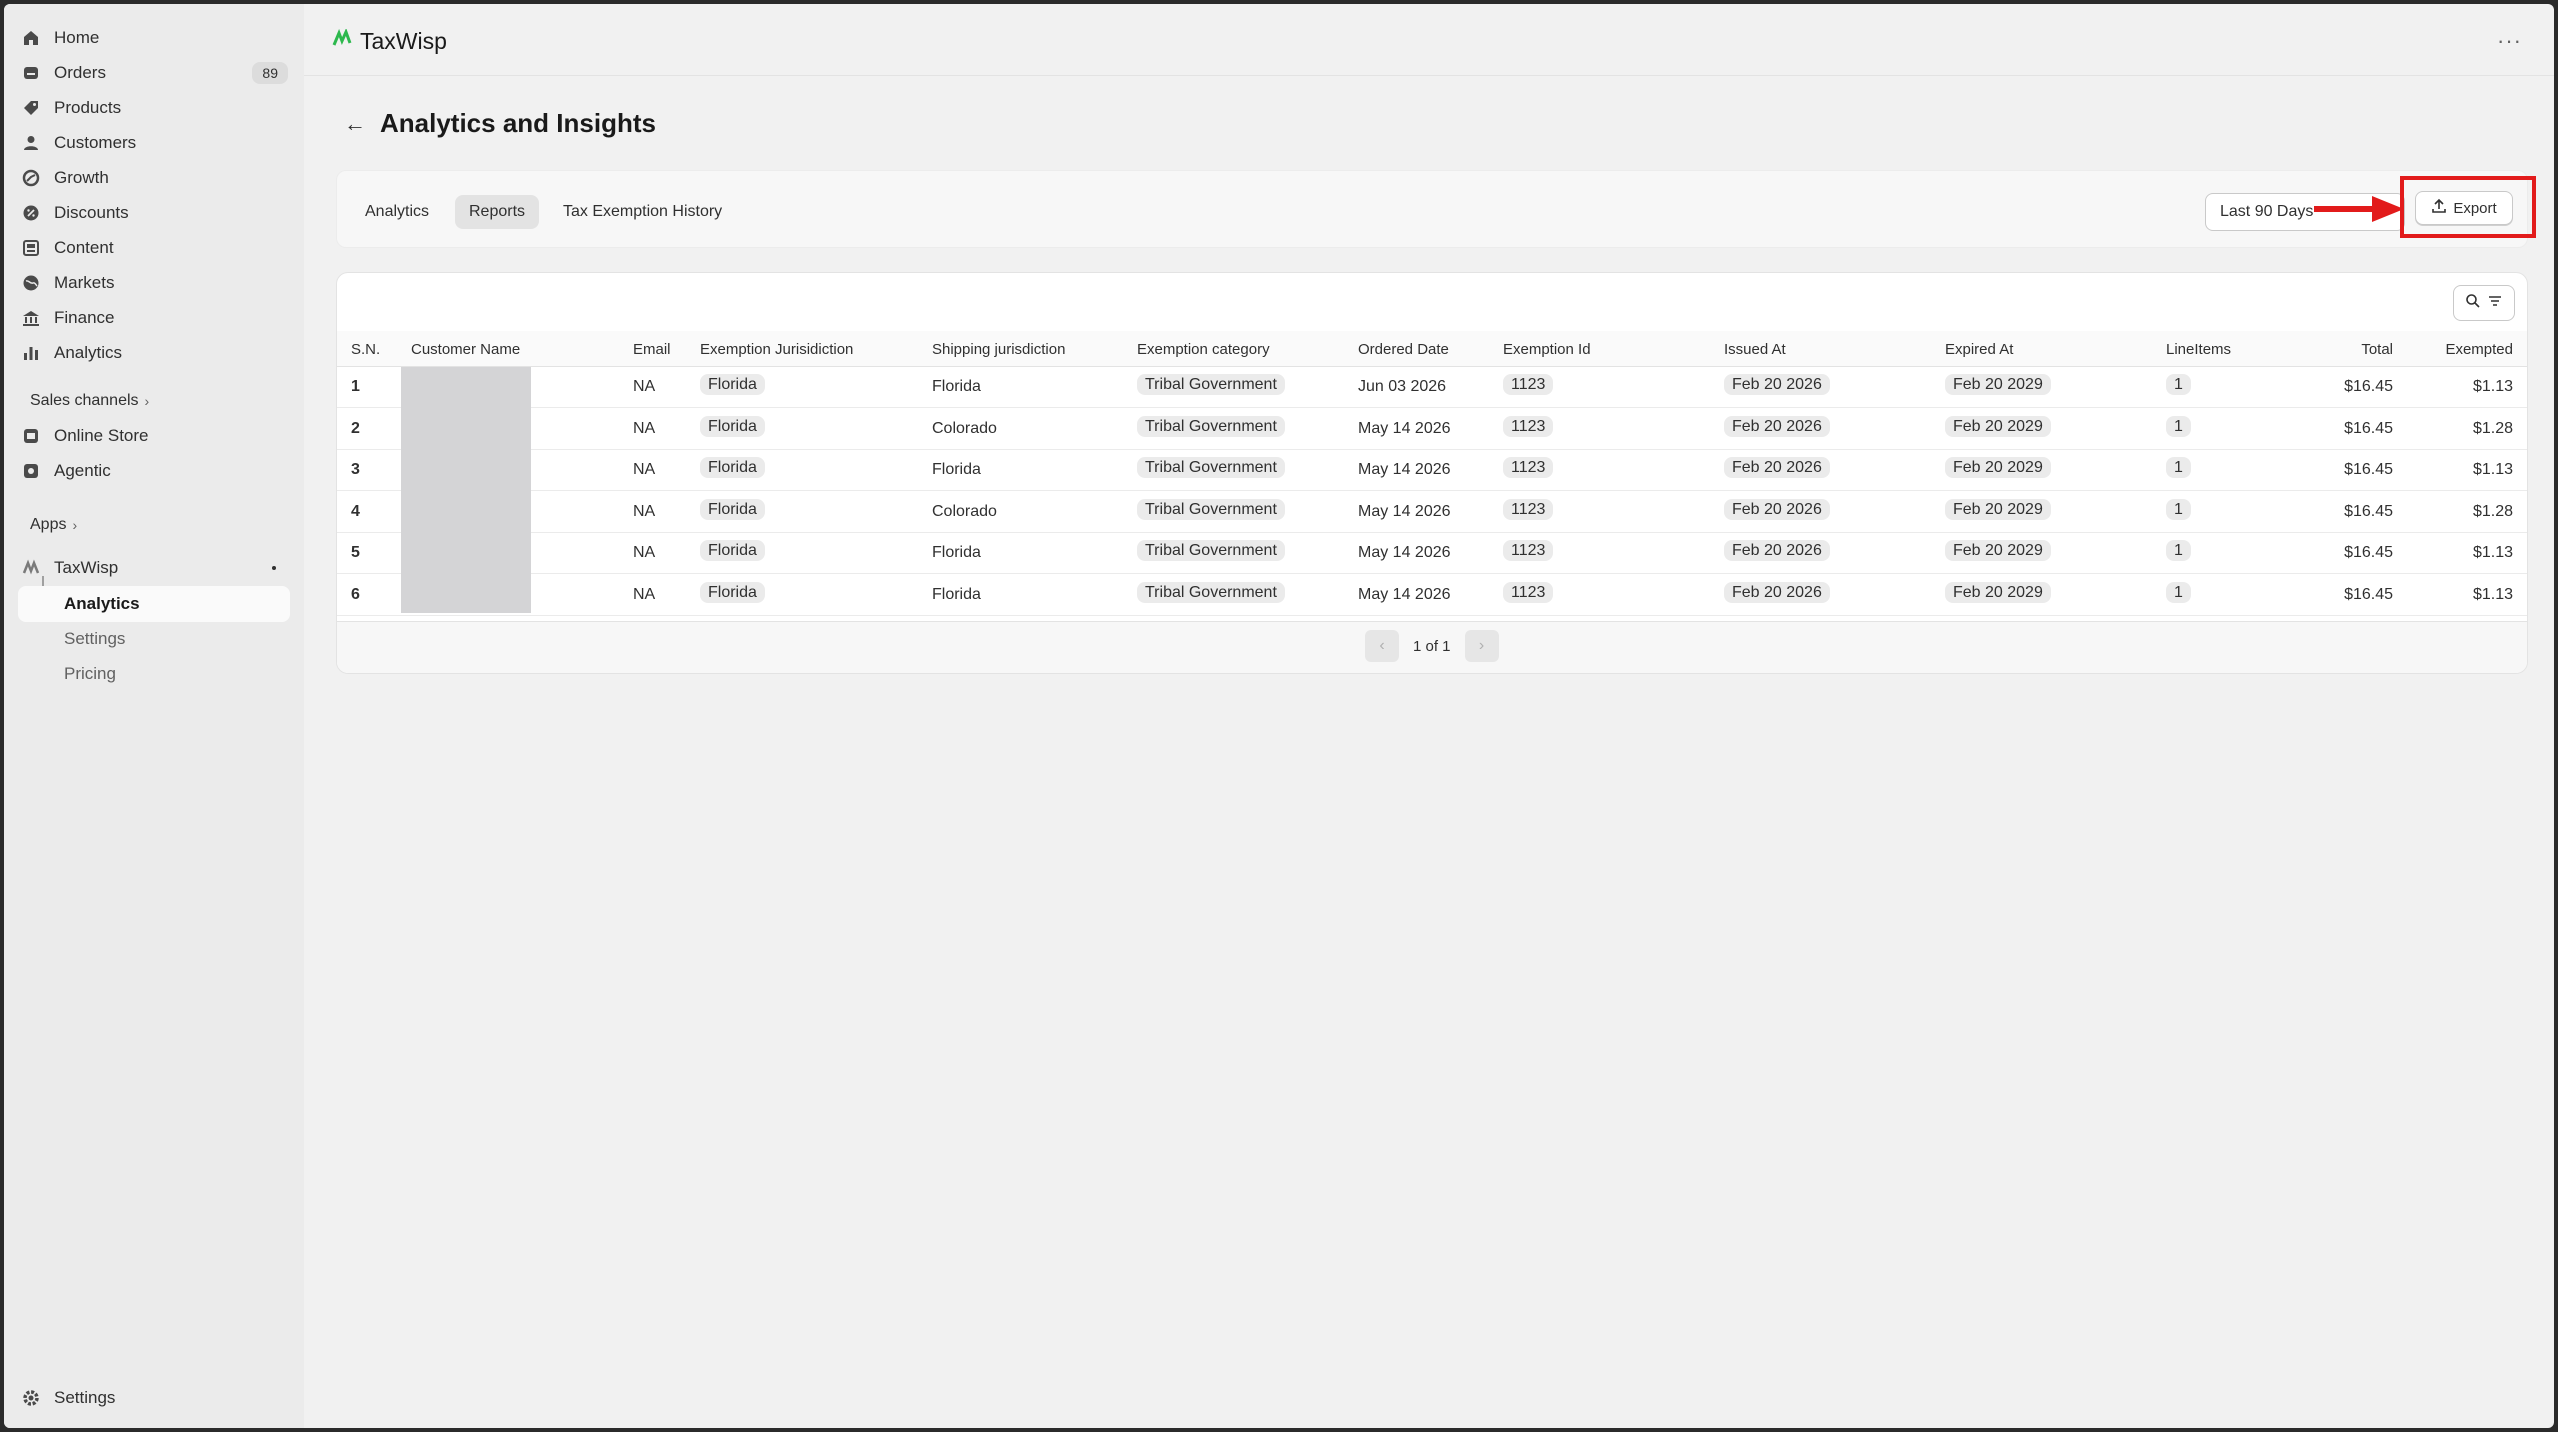 The width and height of the screenshot is (2558, 1432). Describe the element at coordinates (1979, 349) in the screenshot. I see `column-header: Expired At` at that location.